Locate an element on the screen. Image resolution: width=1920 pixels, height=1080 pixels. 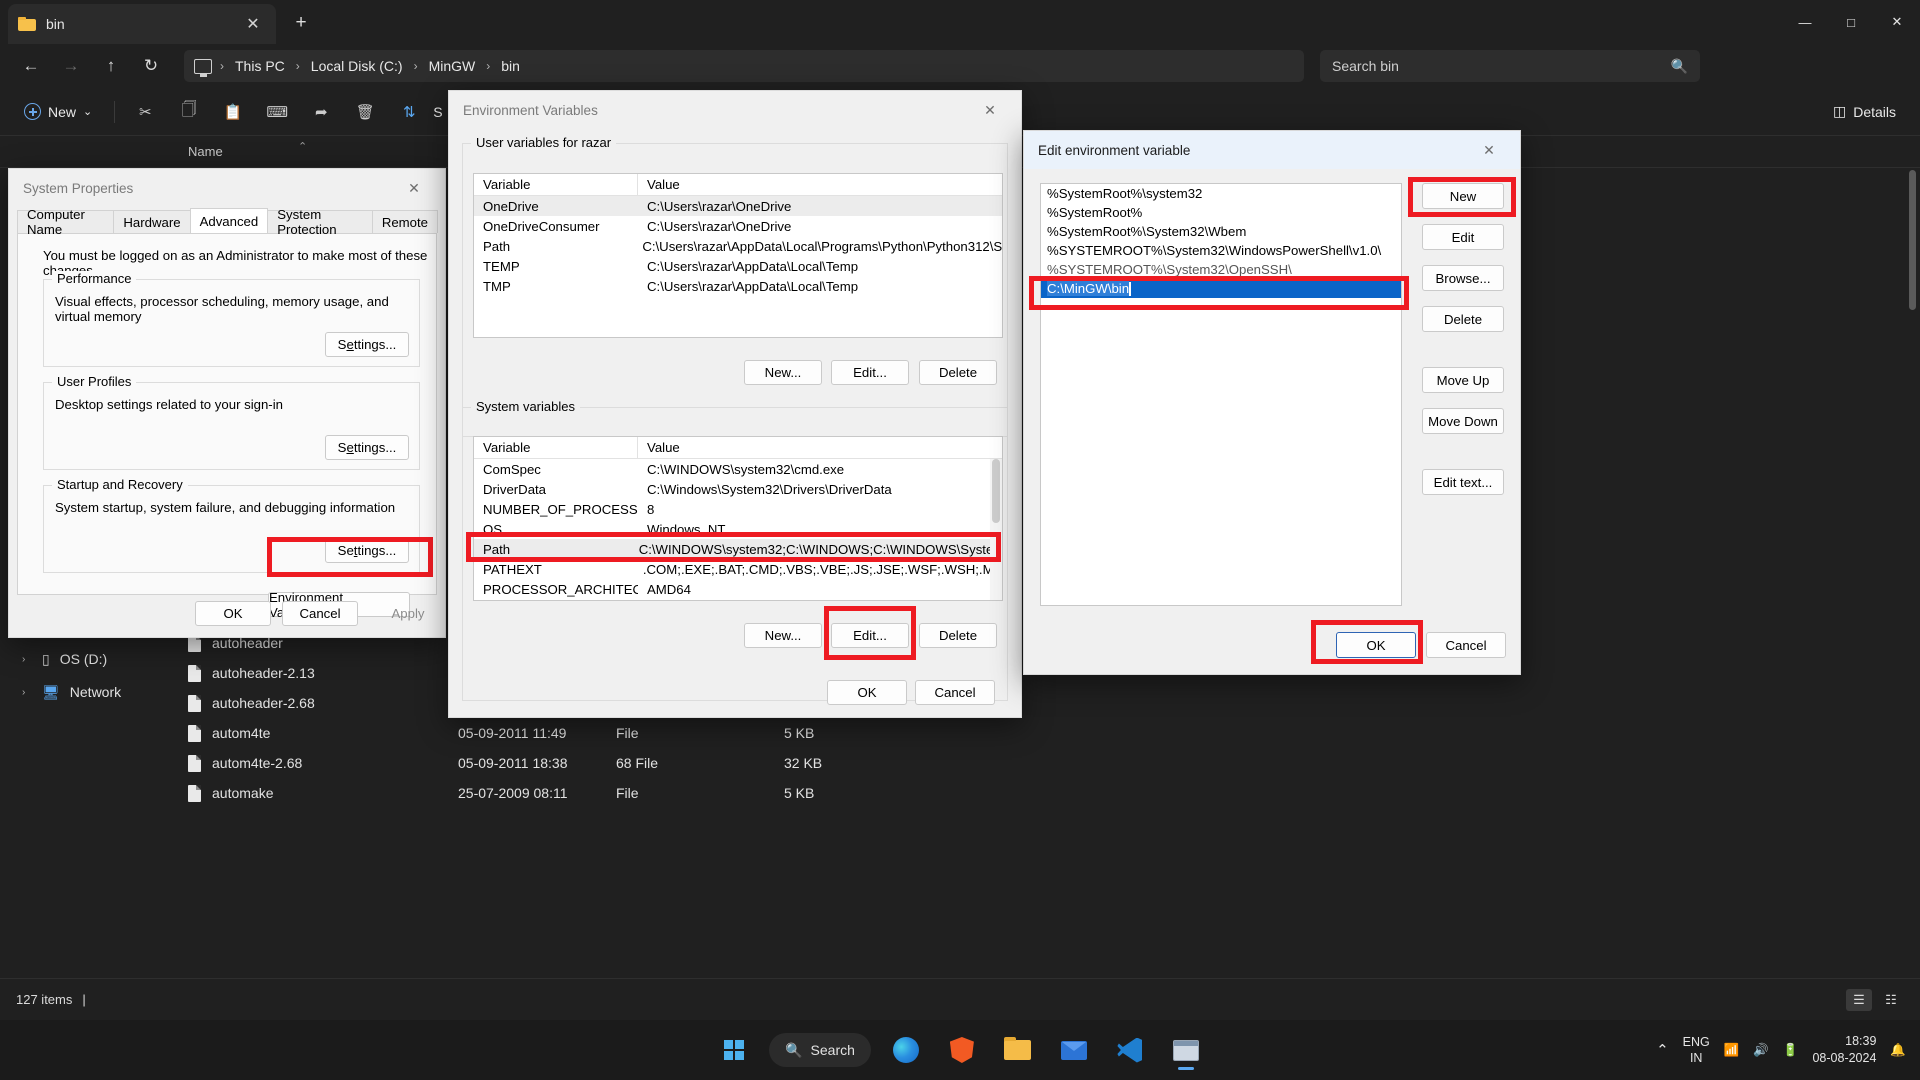
cut-icon: ✂ is located at coordinates (145, 112).